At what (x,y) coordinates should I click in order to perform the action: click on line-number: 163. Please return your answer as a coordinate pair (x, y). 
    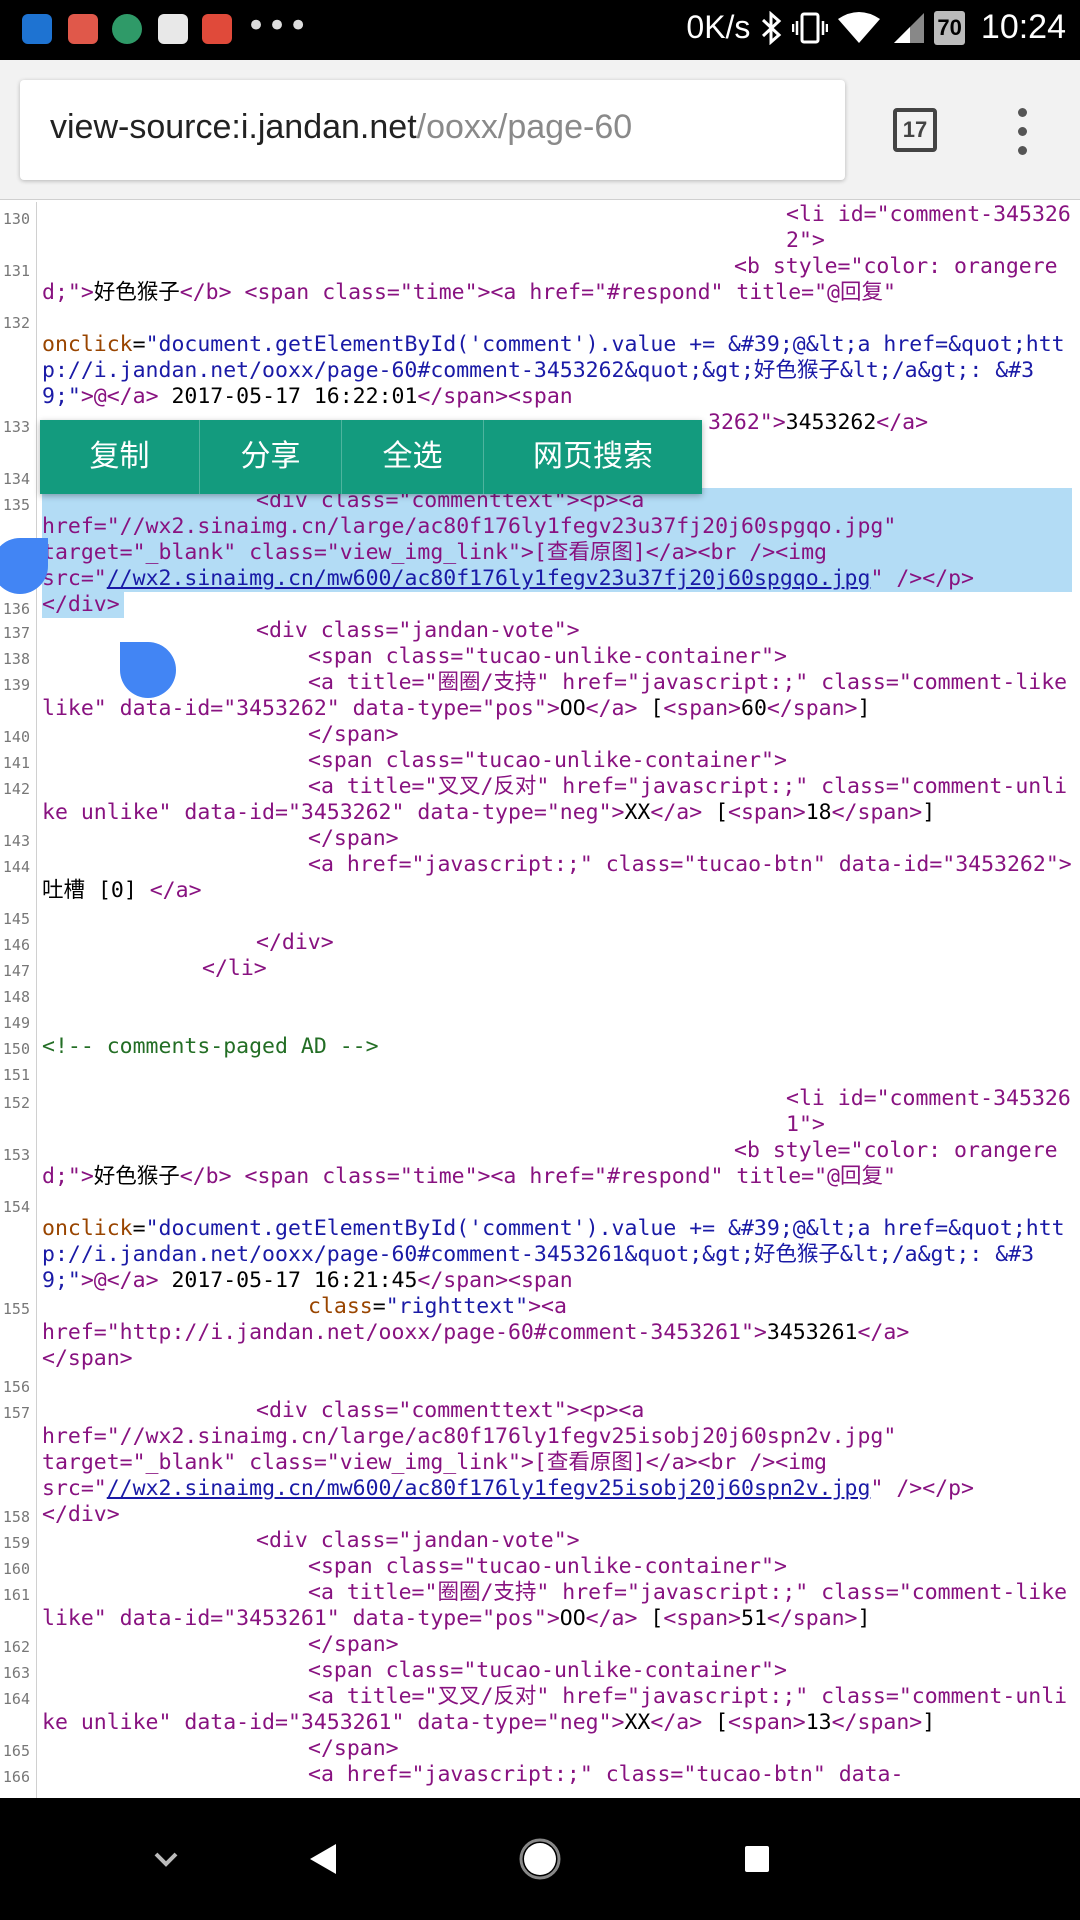
    Looking at the image, I should click on (16, 1673).